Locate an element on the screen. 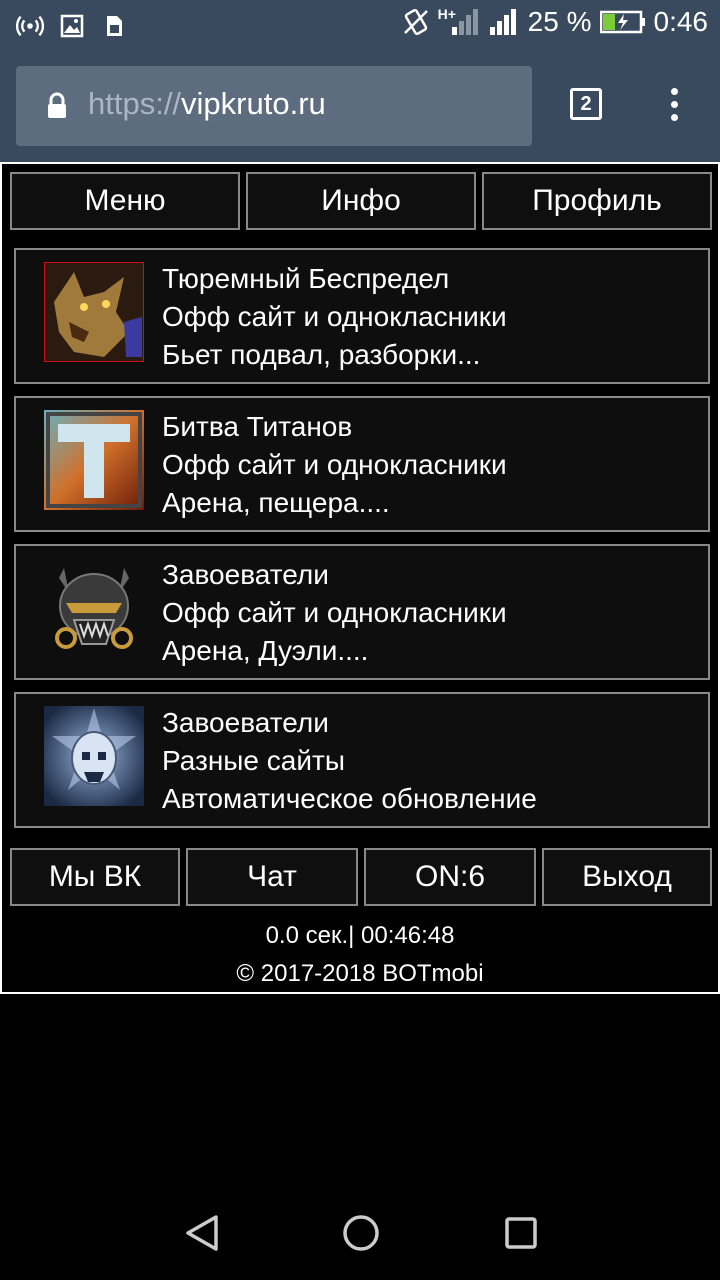  status-left-icons is located at coordinates (72, 26).